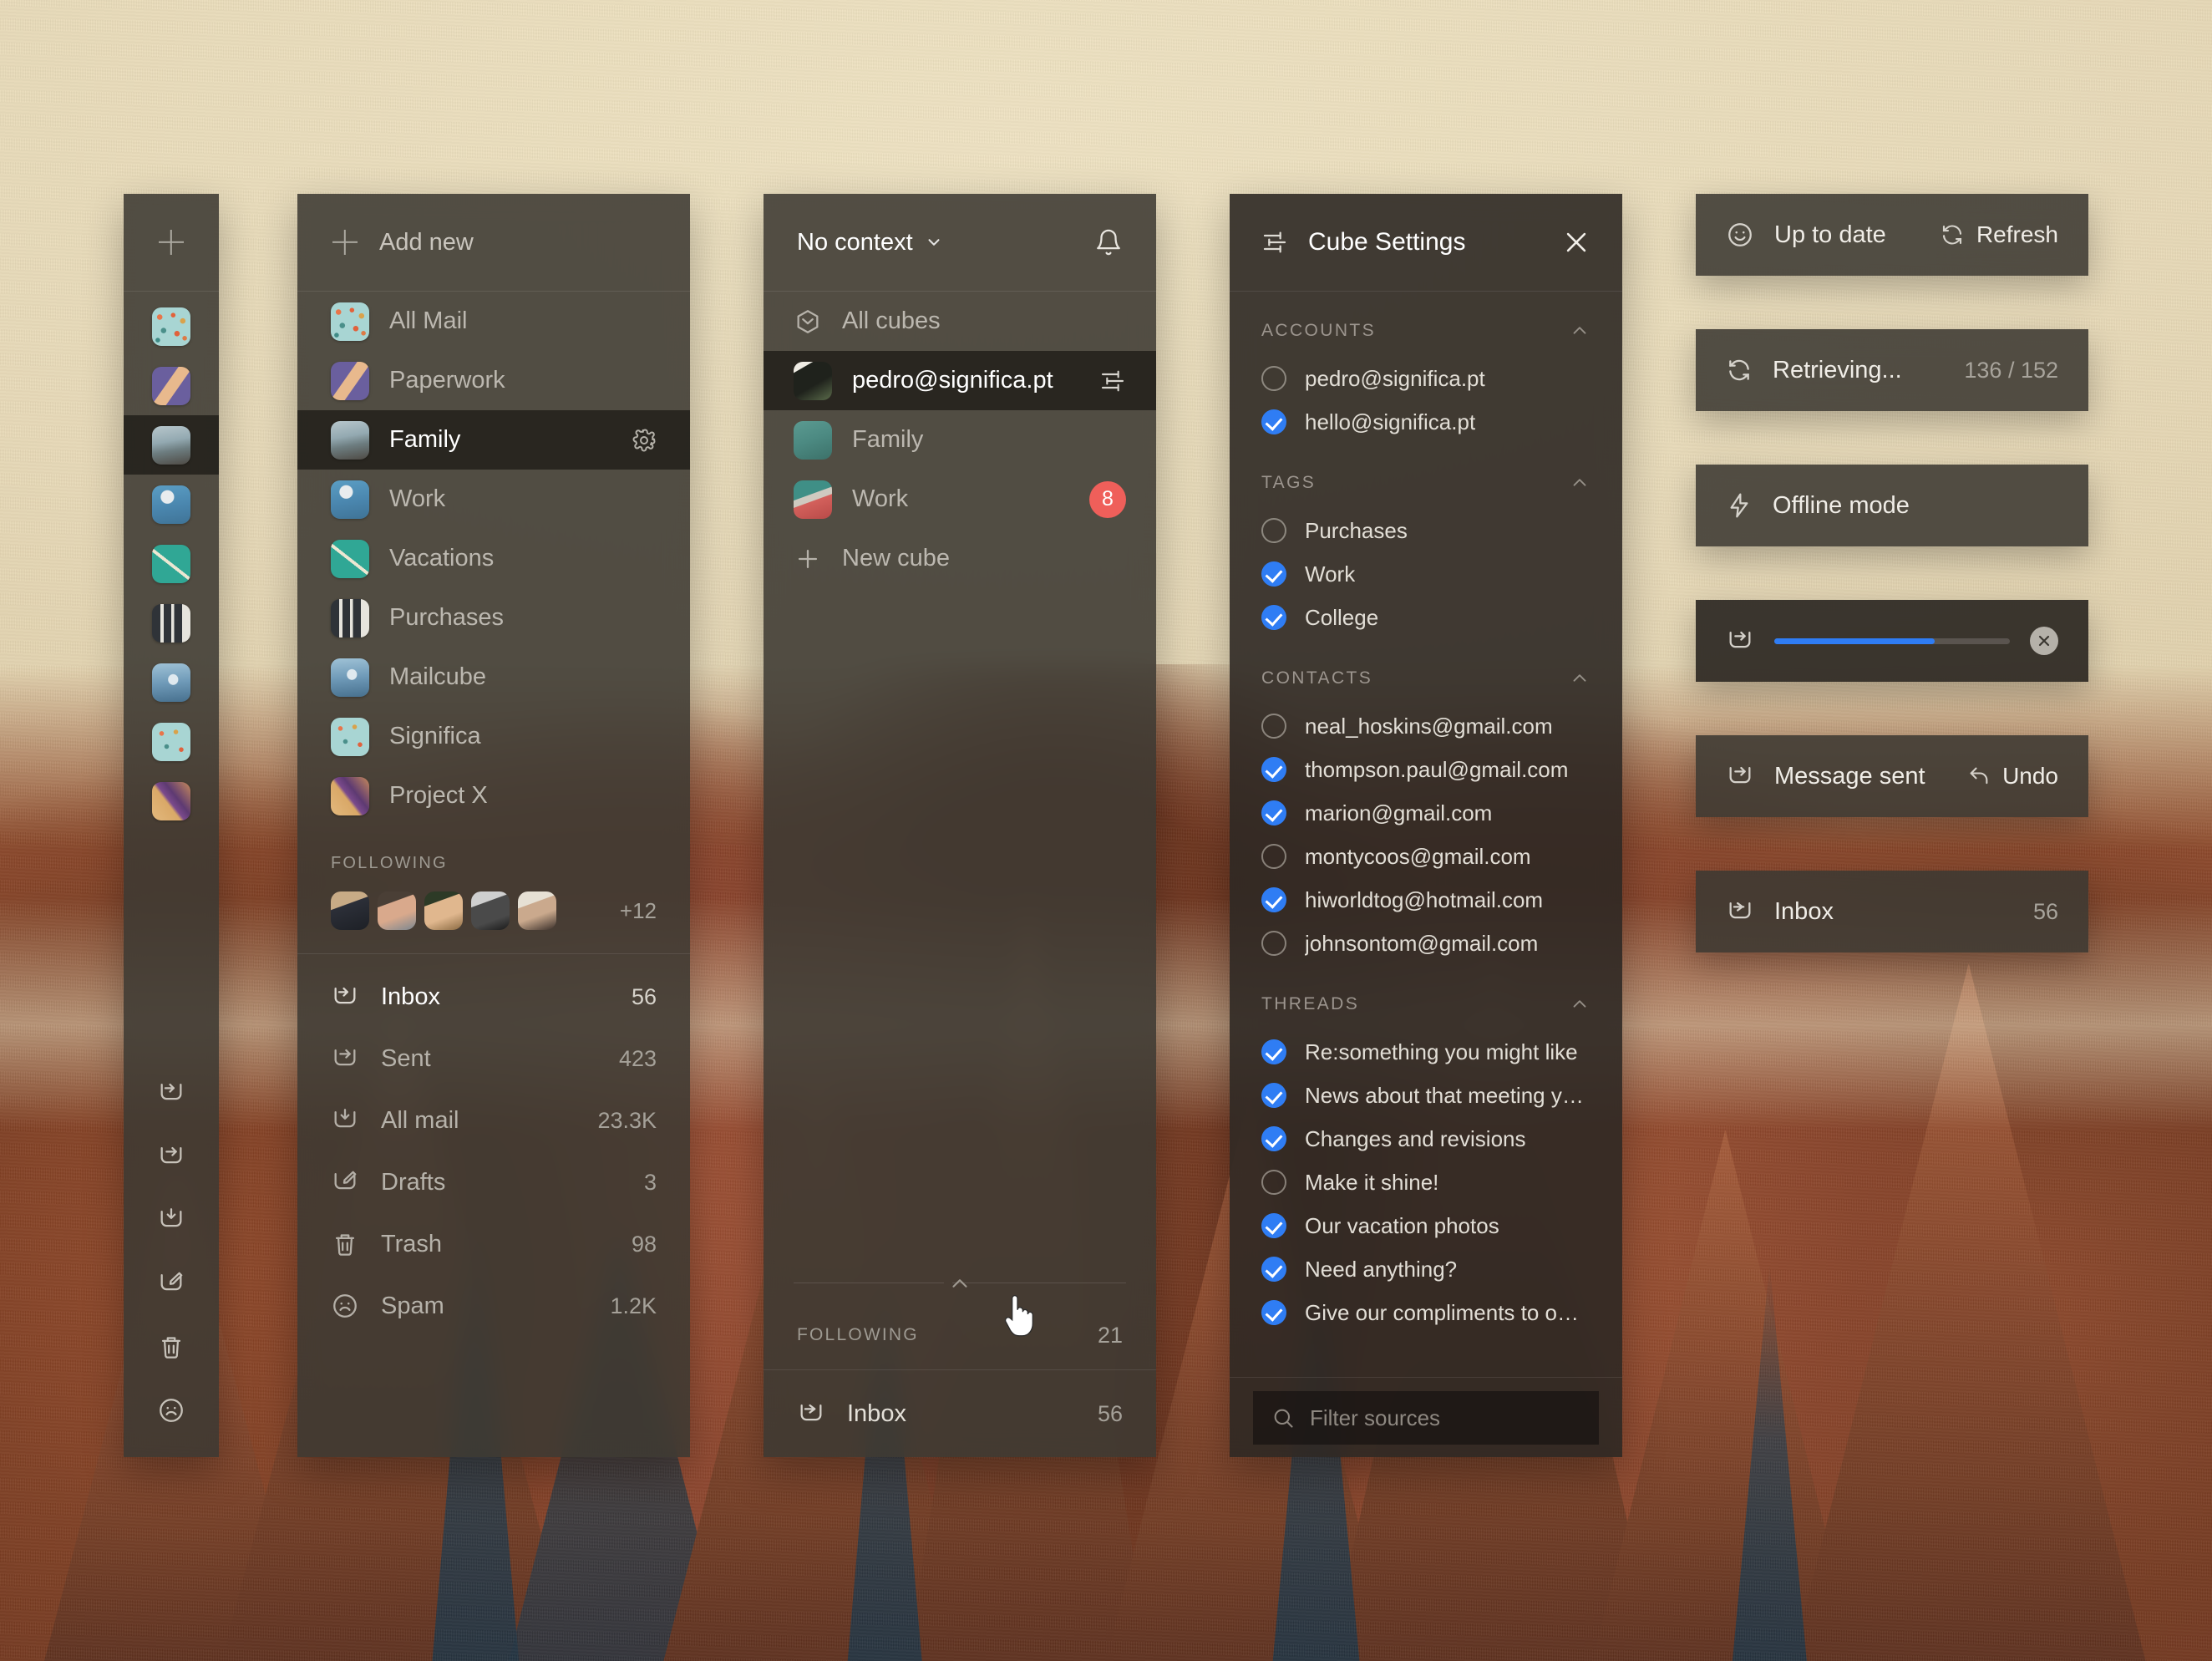 This screenshot has width=2212, height=1661. Describe the element at coordinates (494, 440) in the screenshot. I see `cube-row-family: Family` at that location.